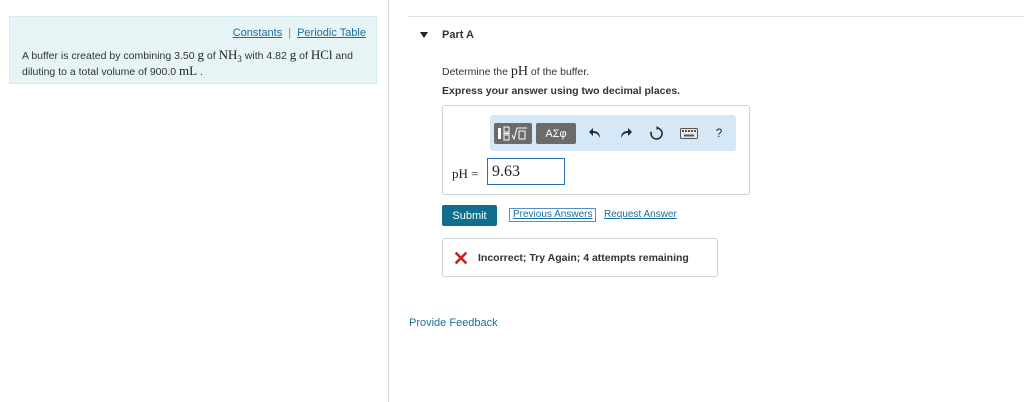 This screenshot has width=1024, height=402. I want to click on redo-icon, so click(626, 133).